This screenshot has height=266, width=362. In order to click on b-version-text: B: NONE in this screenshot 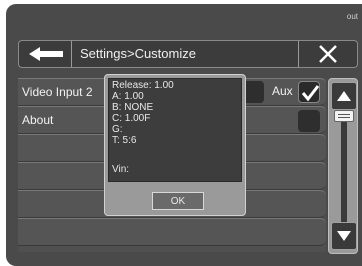, I will do `click(133, 107)`.